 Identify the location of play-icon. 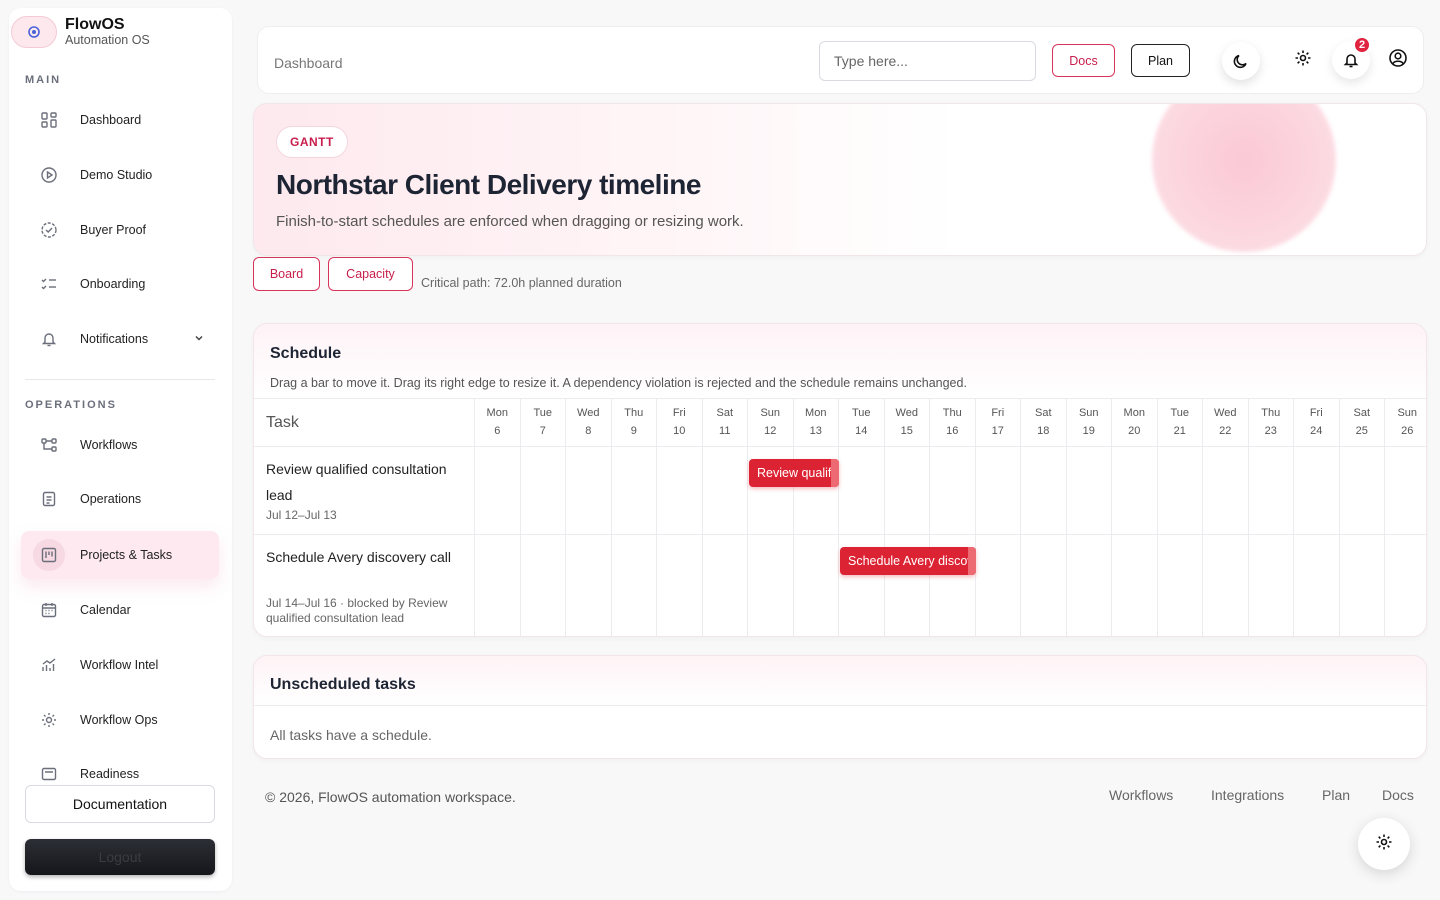
(49, 175).